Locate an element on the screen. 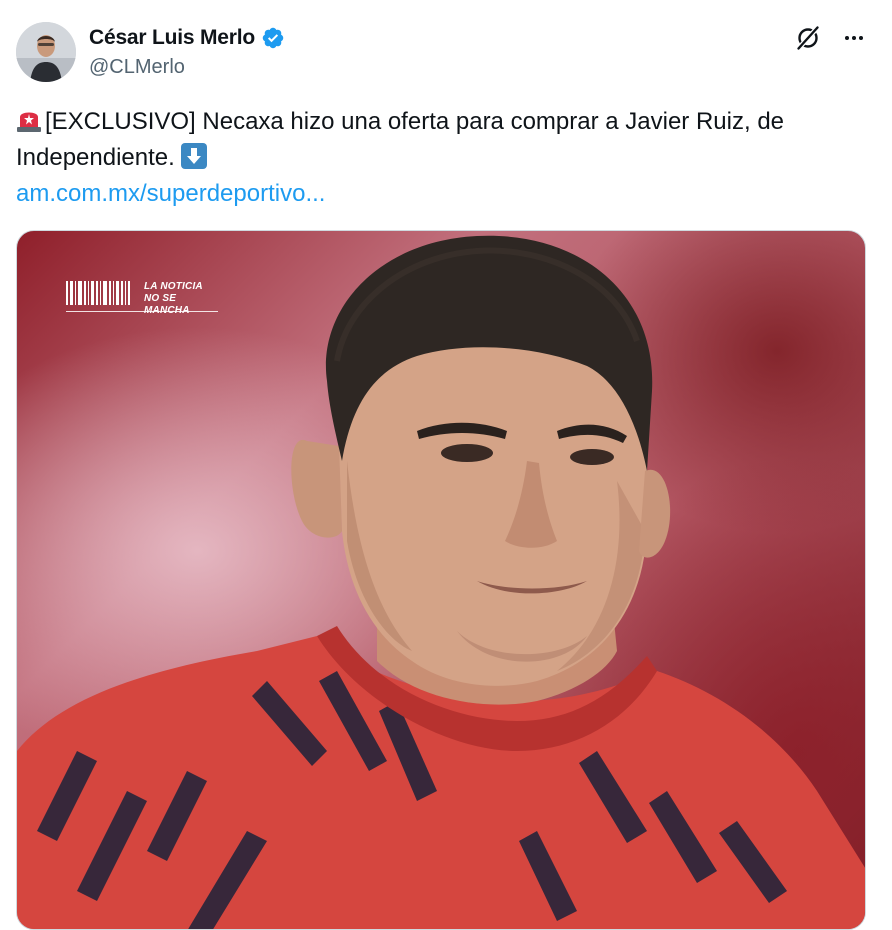  avatar-image is located at coordinates (46, 52).